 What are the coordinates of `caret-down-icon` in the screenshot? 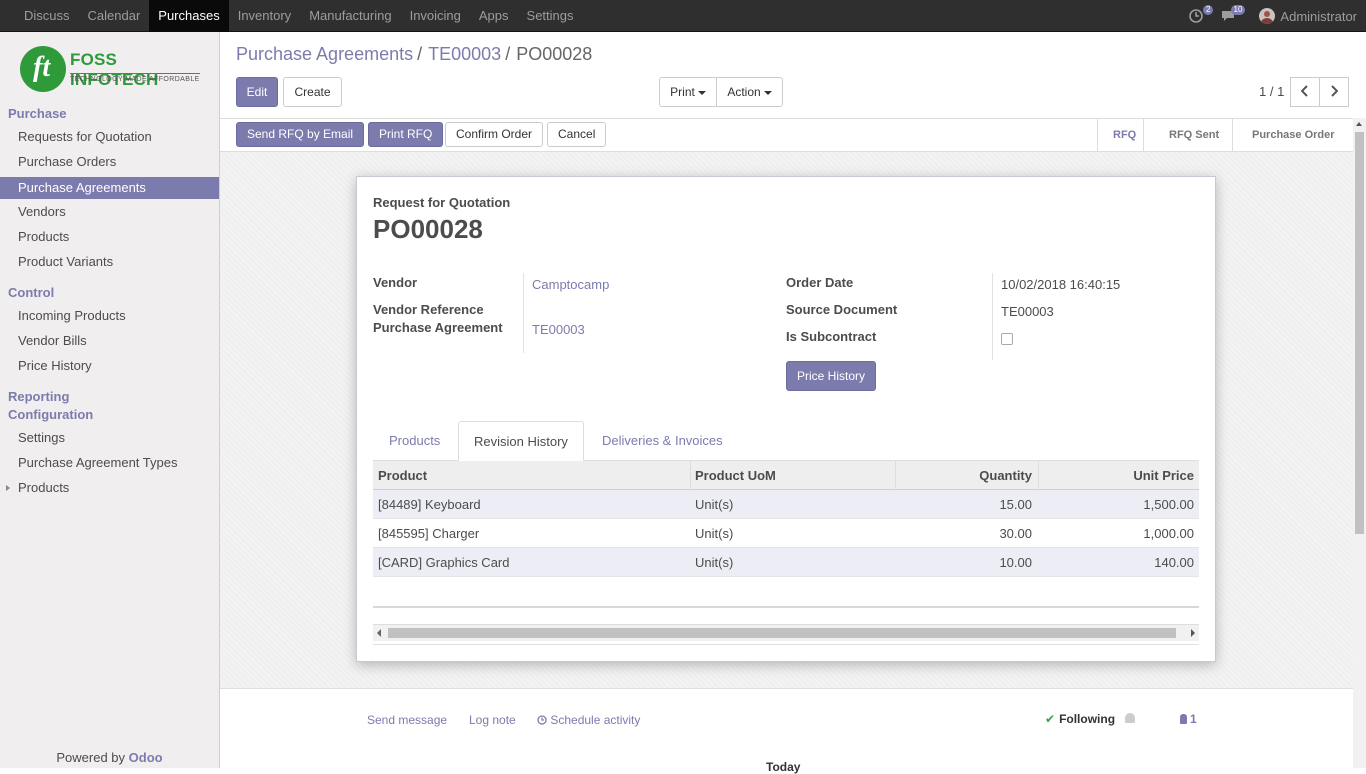 It's located at (767, 92).